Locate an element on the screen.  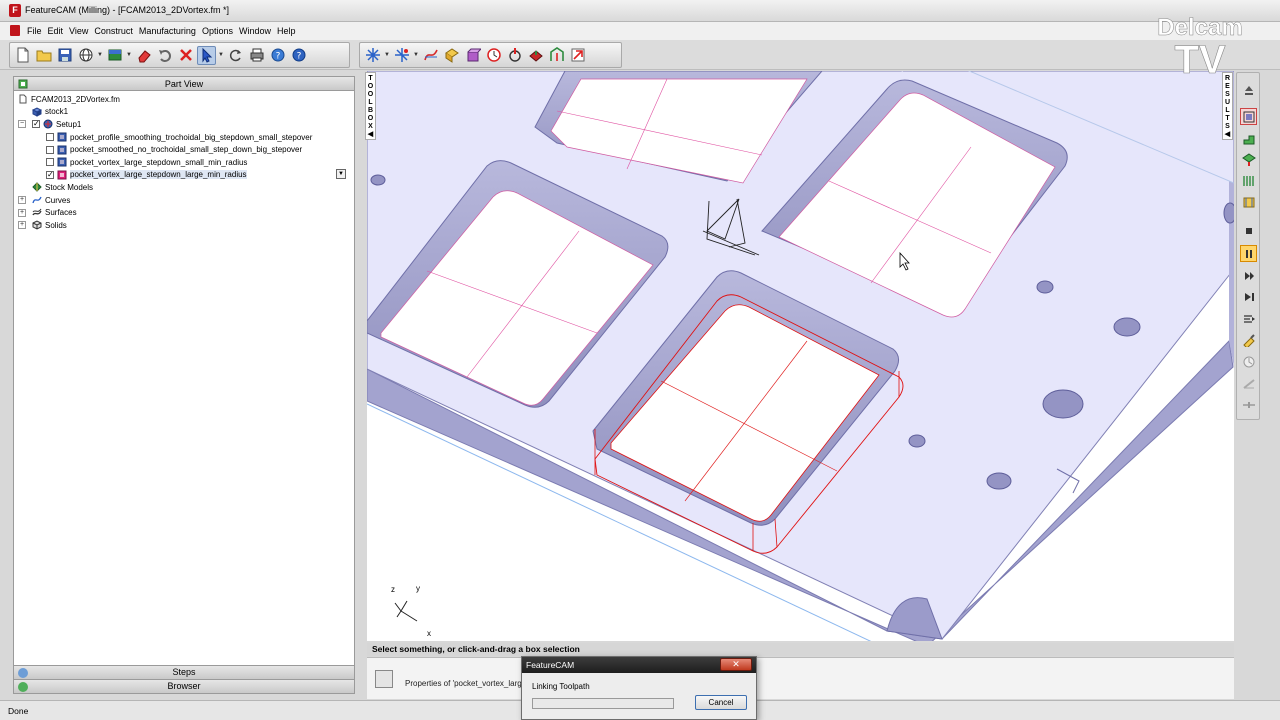
tool-icon is located at coordinates (1248, 339).